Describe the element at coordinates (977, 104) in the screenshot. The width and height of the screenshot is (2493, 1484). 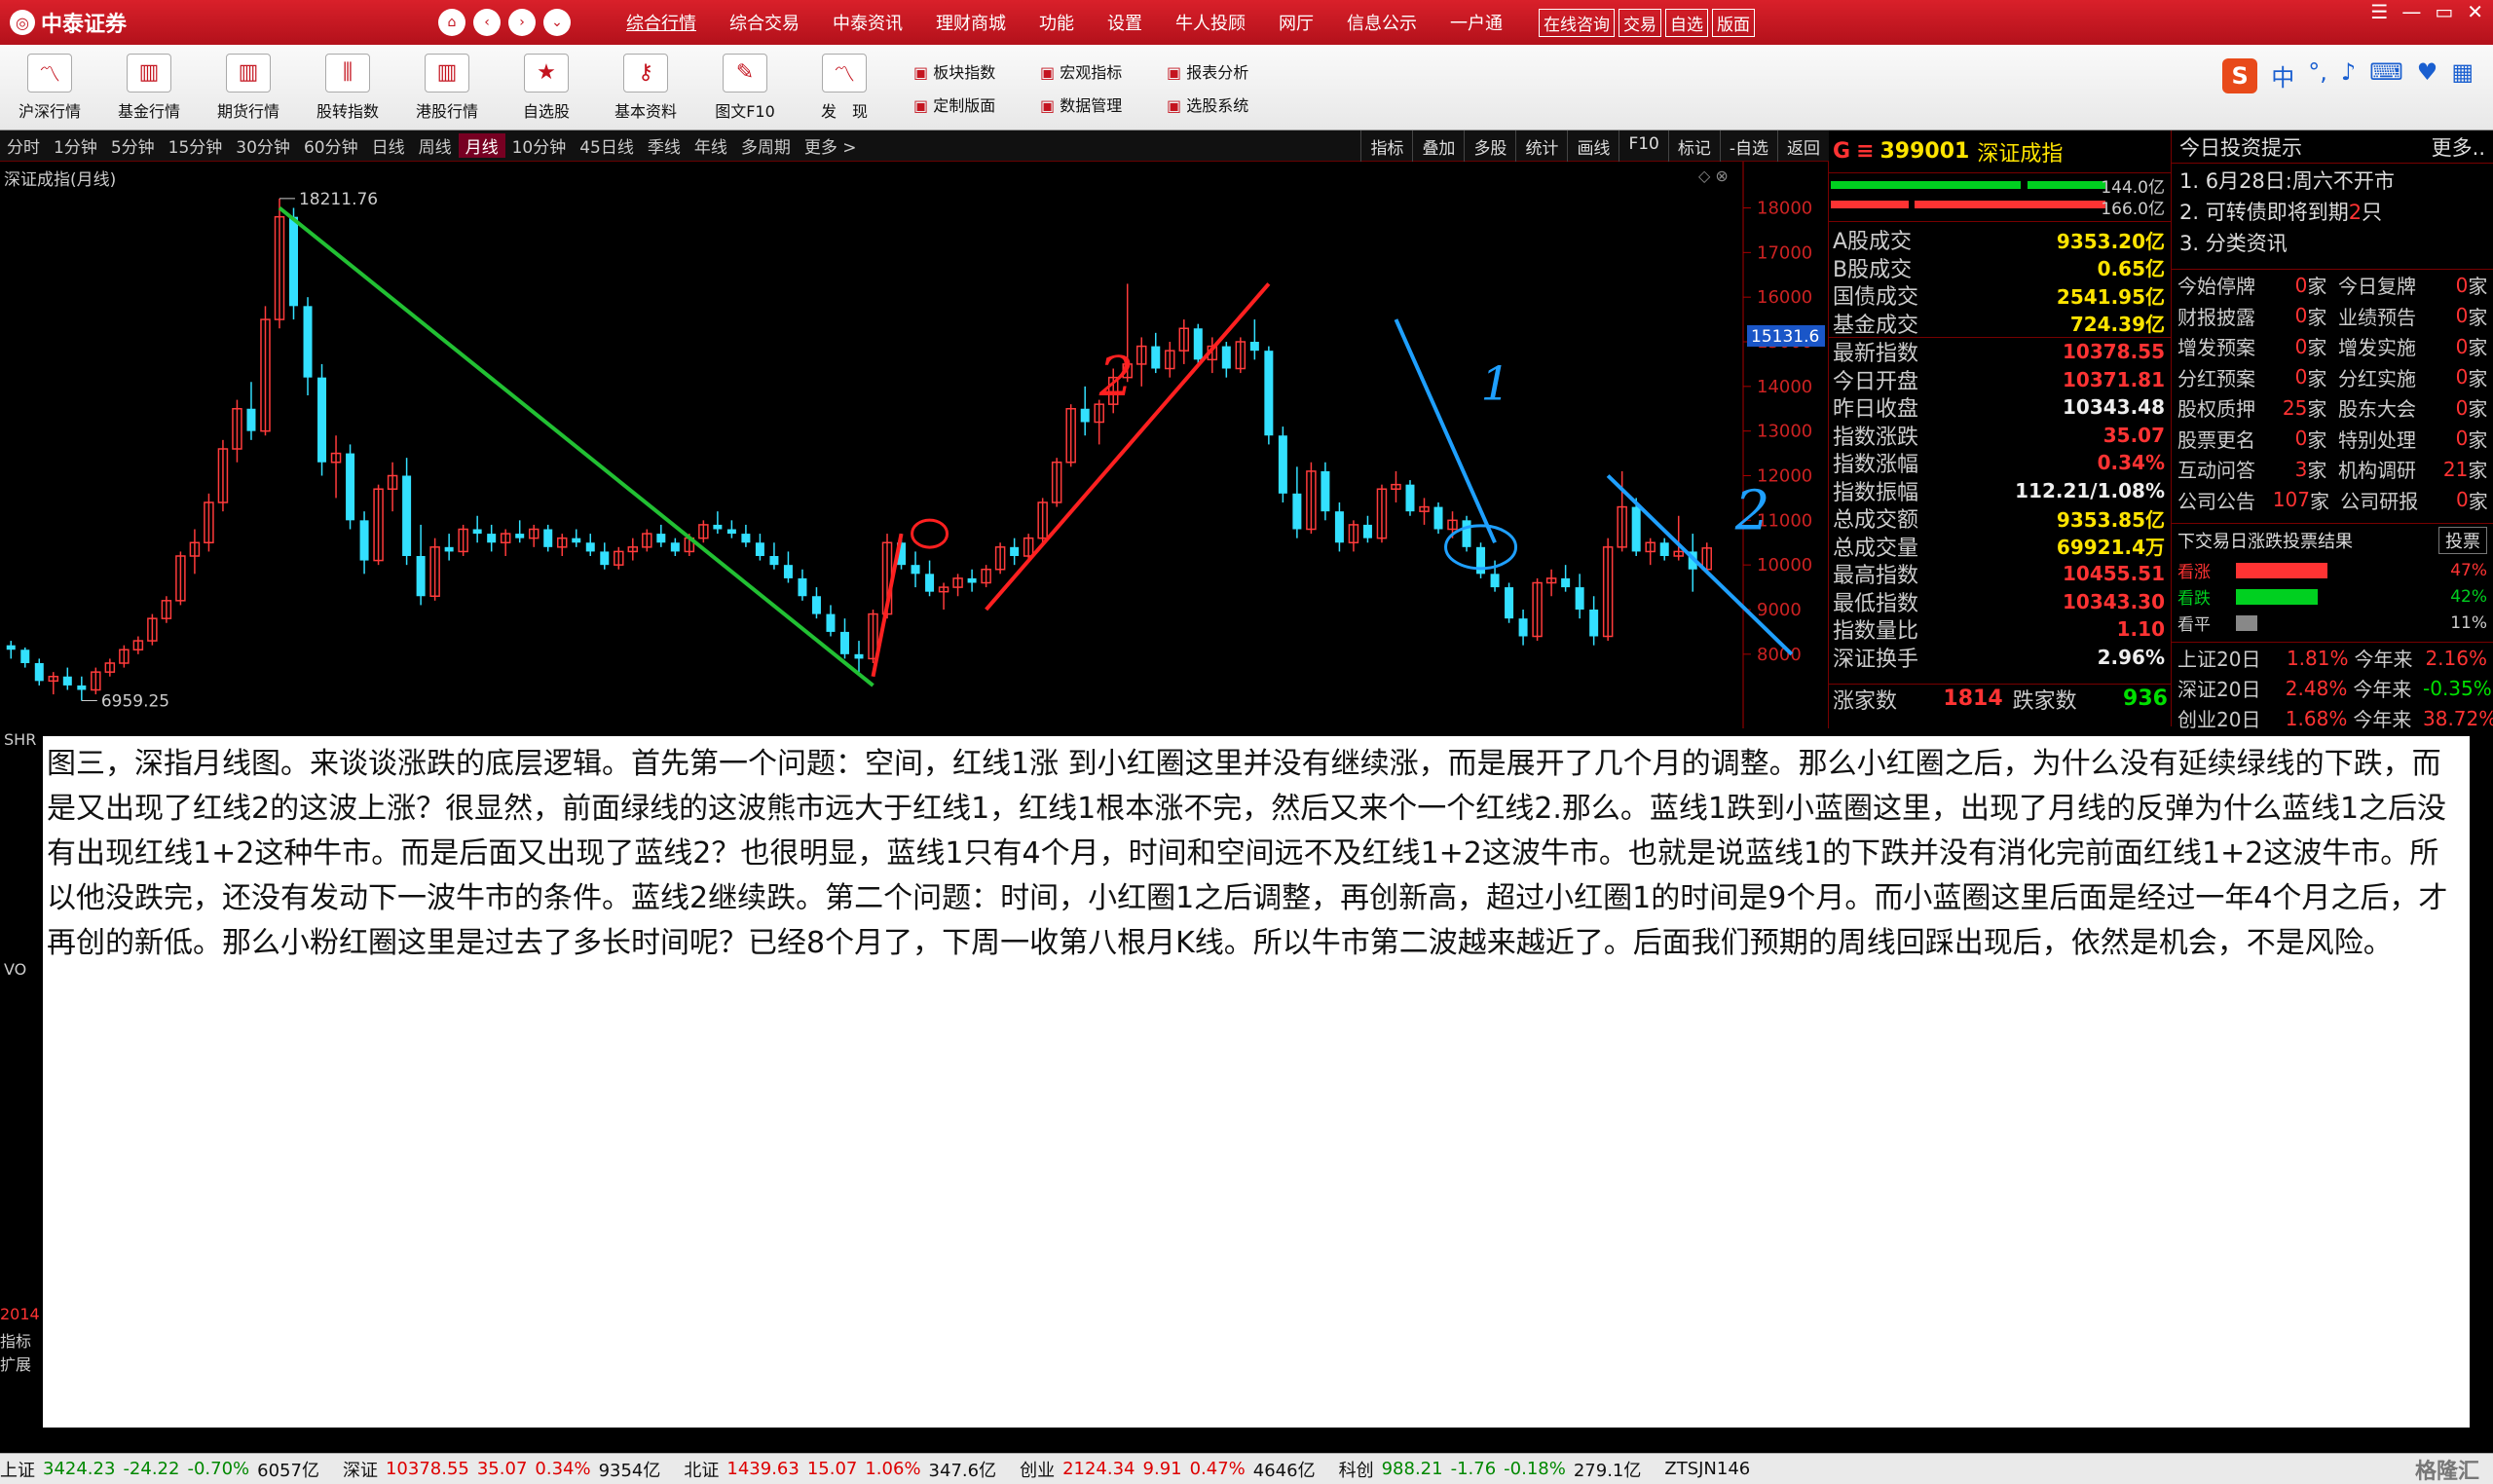
I see `mini-tool-button: 定制版面` at that location.